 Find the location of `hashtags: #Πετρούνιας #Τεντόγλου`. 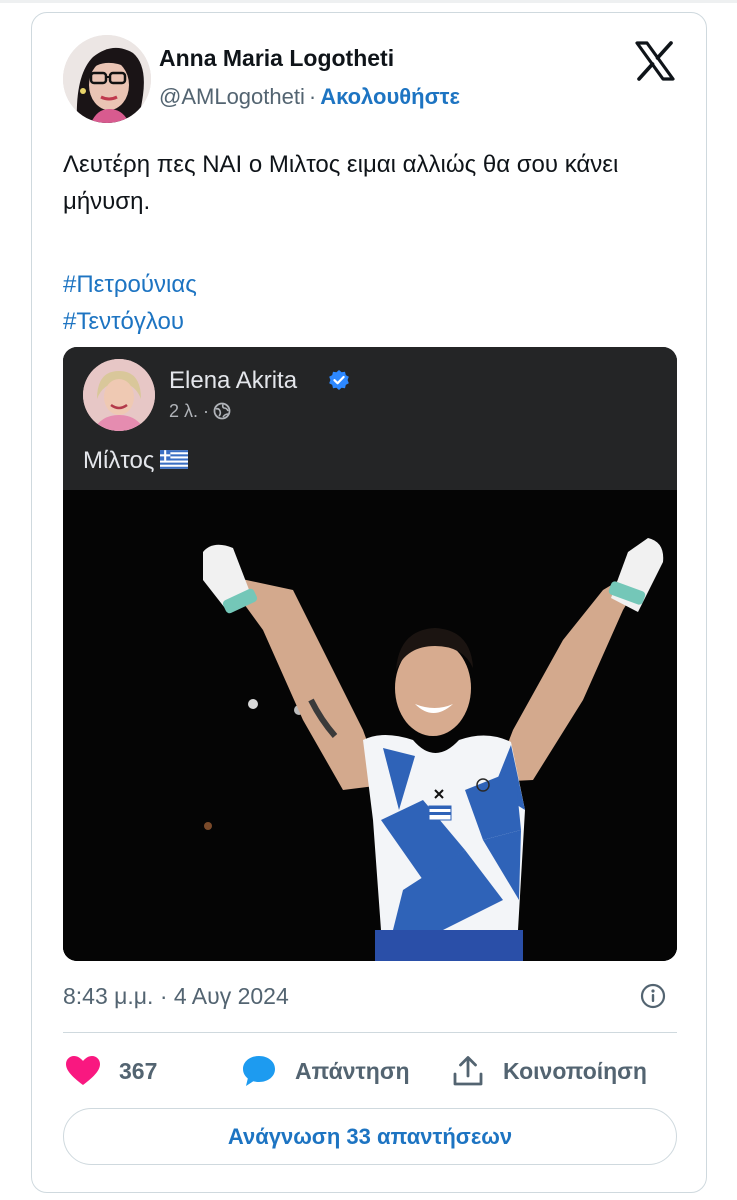

hashtags: #Πετρούνιας #Τεντόγλου is located at coordinates (130, 303).